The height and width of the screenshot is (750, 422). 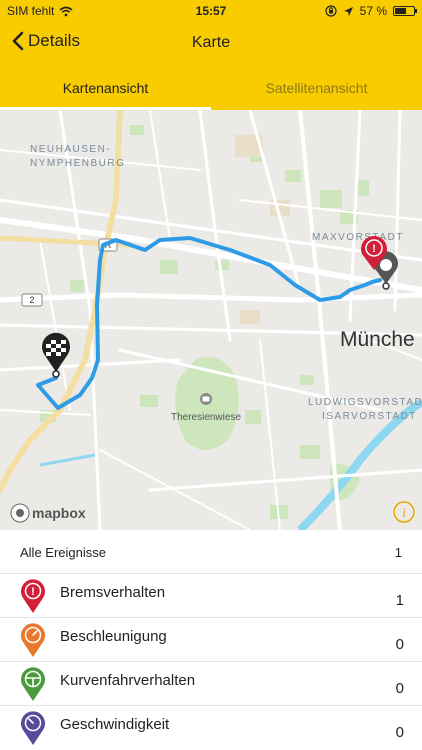 I want to click on event-count-cornering: 0, so click(x=399, y=688).